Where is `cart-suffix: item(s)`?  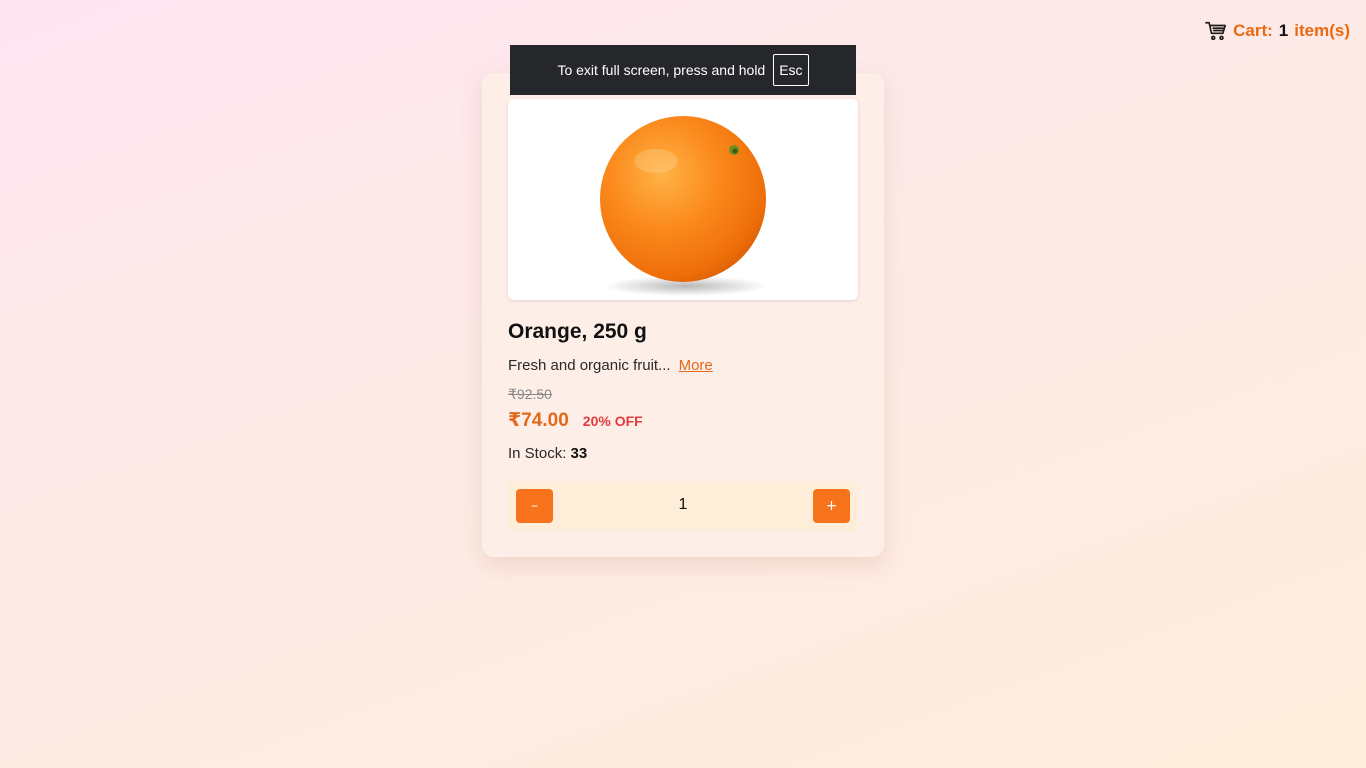 cart-suffix: item(s) is located at coordinates (1322, 30).